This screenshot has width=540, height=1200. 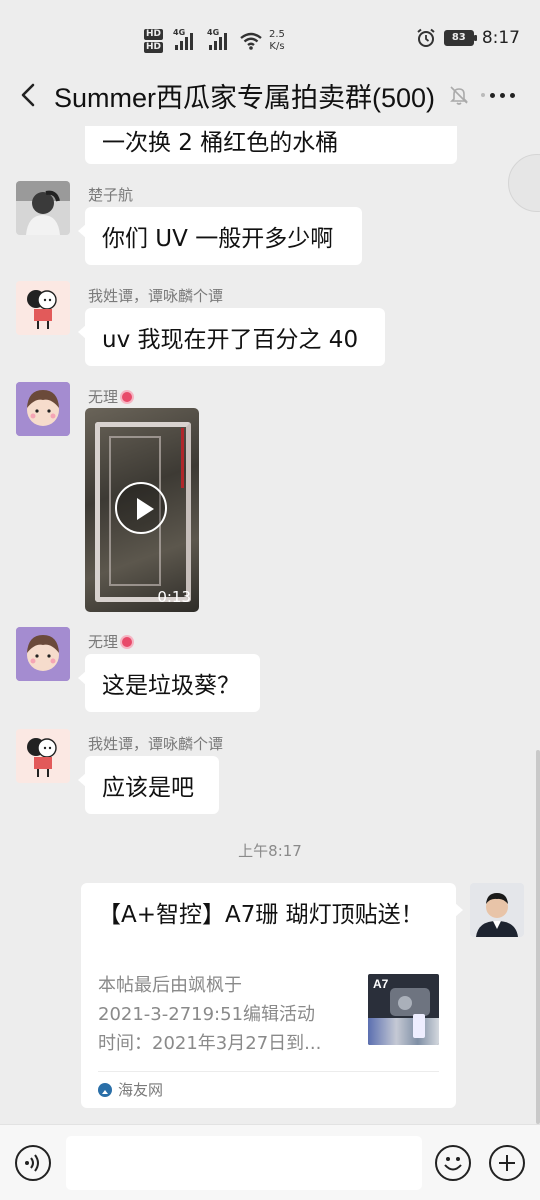 I want to click on plus-icon, so click(x=507, y=1163).